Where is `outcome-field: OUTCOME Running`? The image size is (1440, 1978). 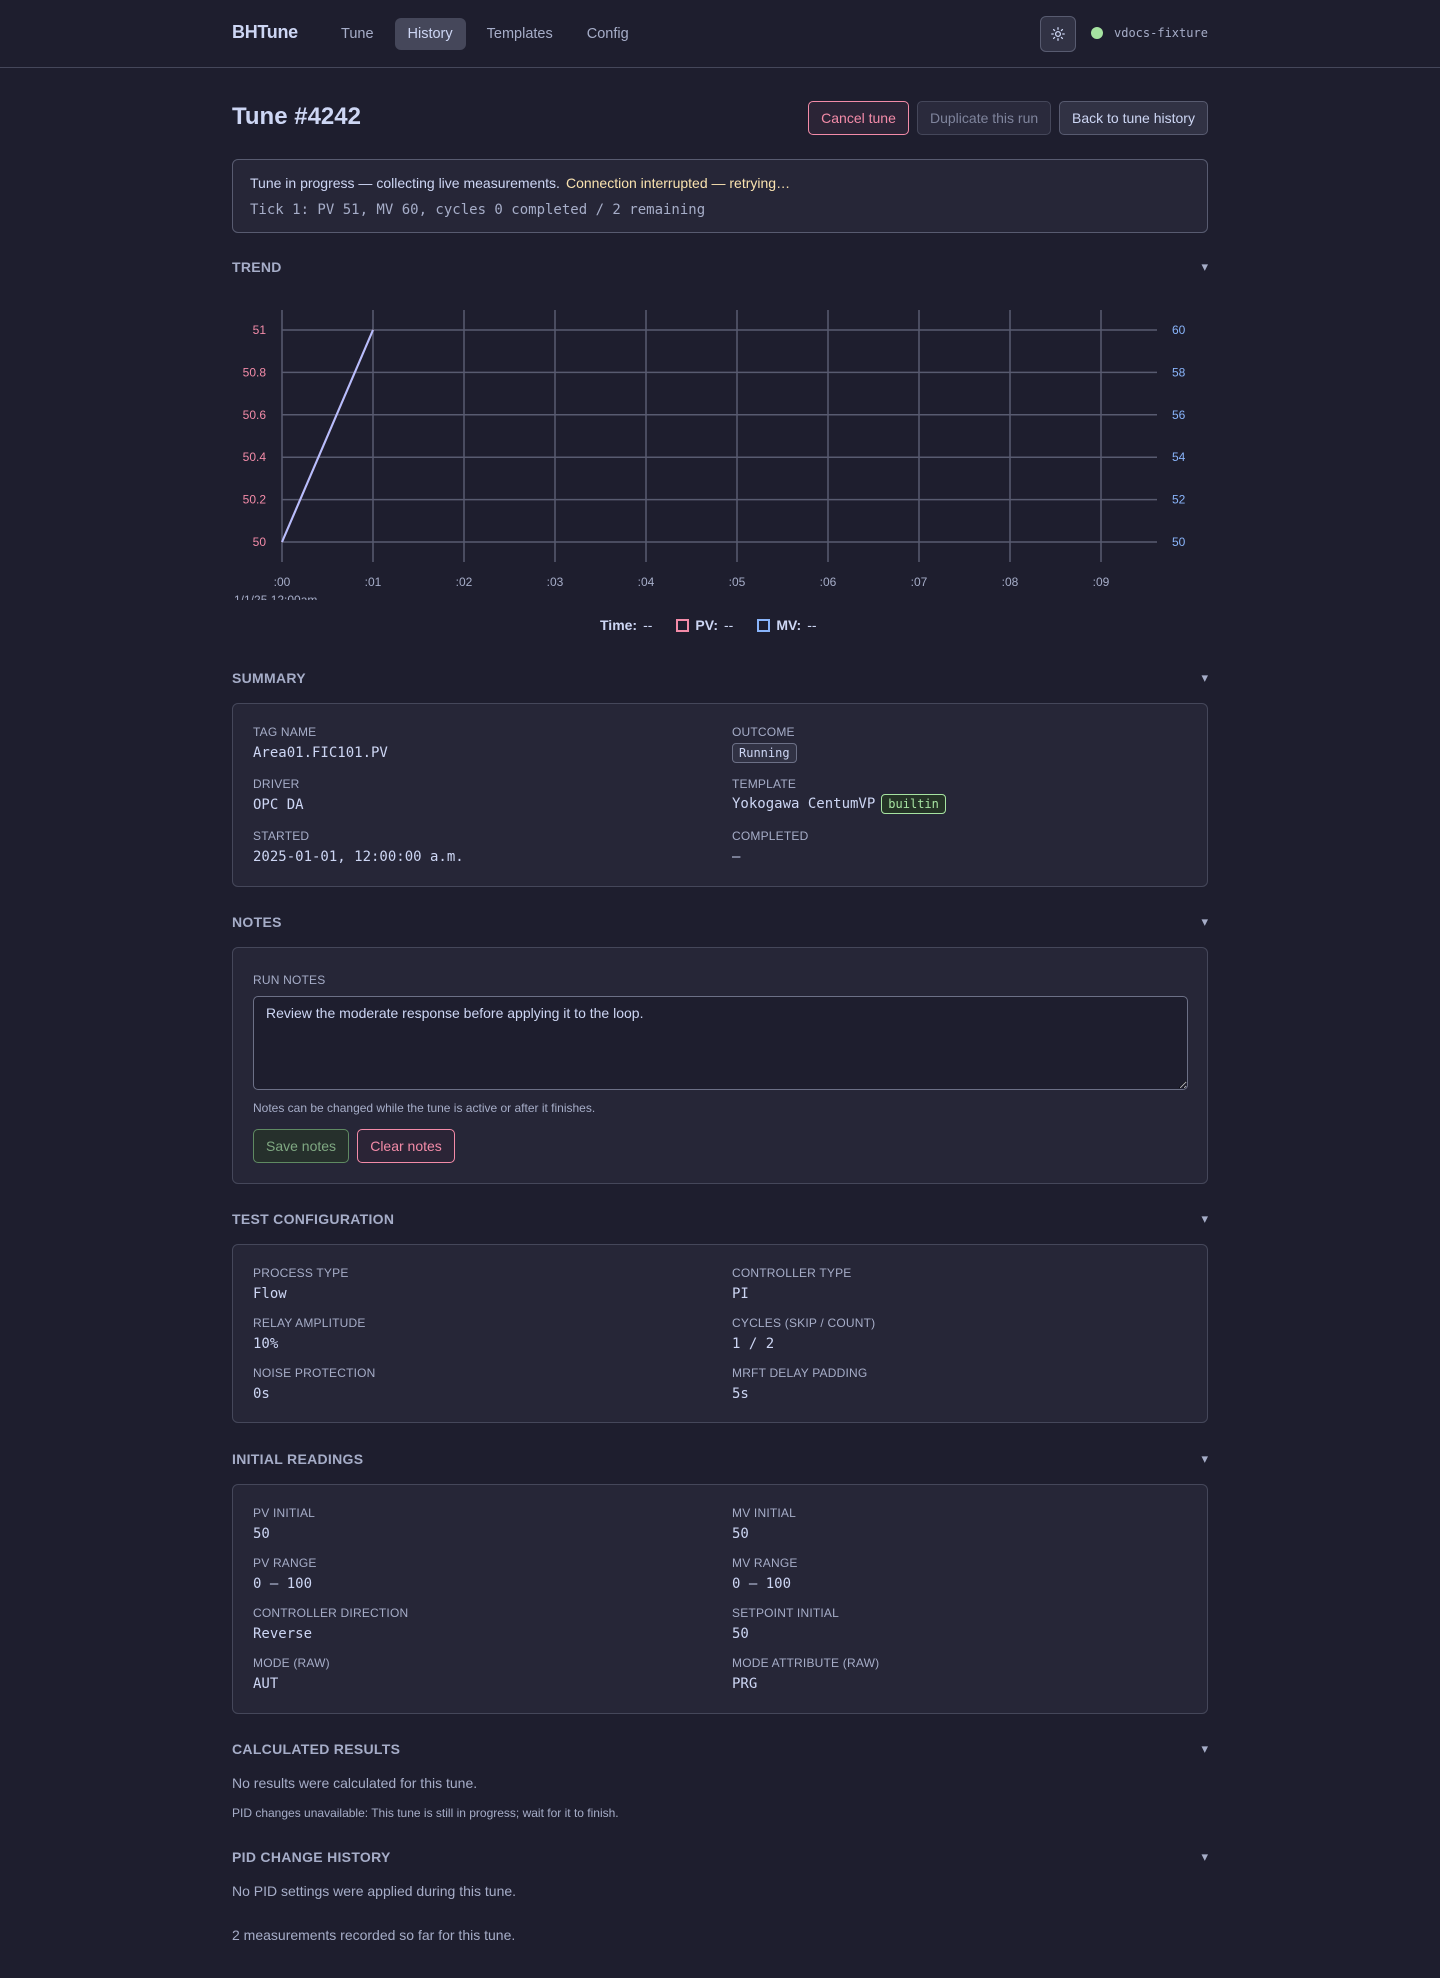 outcome-field: OUTCOME Running is located at coordinates (764, 744).